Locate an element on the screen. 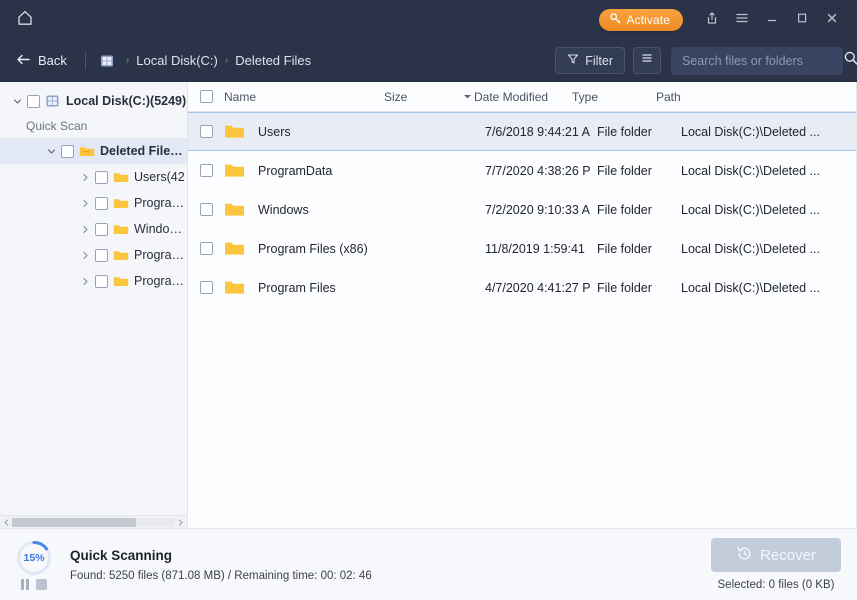 The image size is (857, 600). minimize-button is located at coordinates (772, 20).